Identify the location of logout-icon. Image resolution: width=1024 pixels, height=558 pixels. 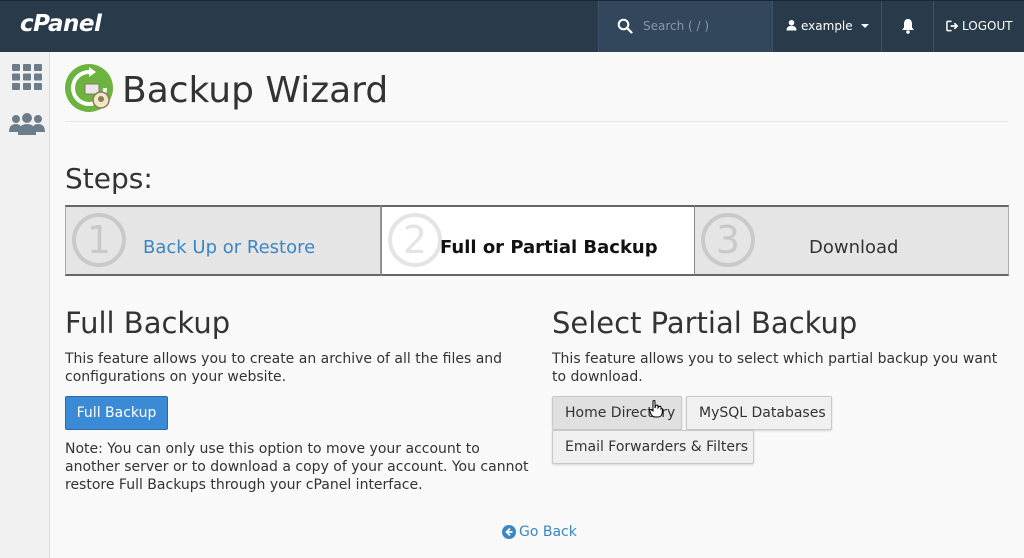
(952, 26).